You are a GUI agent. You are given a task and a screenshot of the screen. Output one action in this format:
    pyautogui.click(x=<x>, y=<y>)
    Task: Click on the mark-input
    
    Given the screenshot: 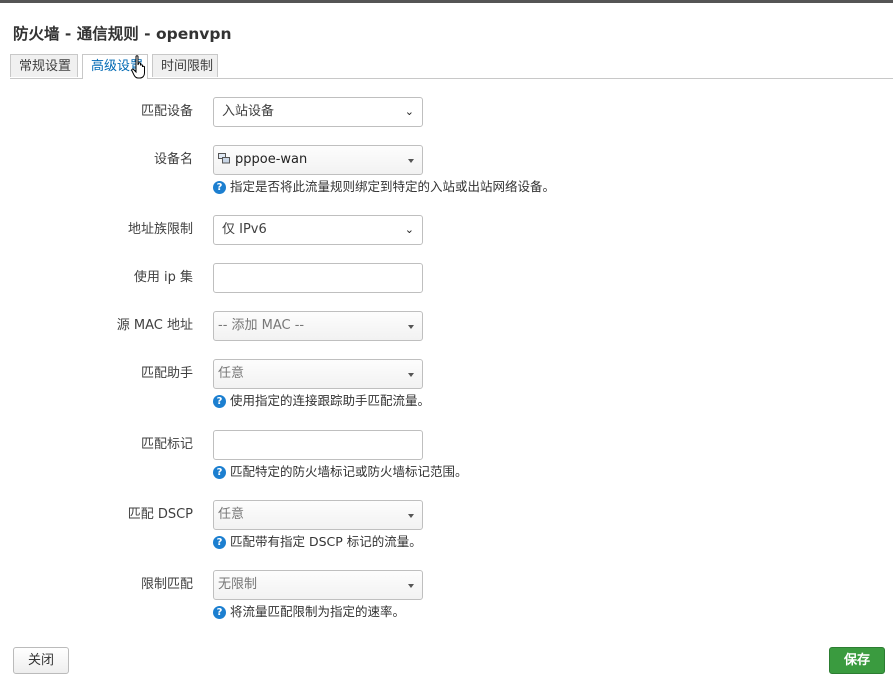 What is the action you would take?
    pyautogui.click(x=318, y=445)
    